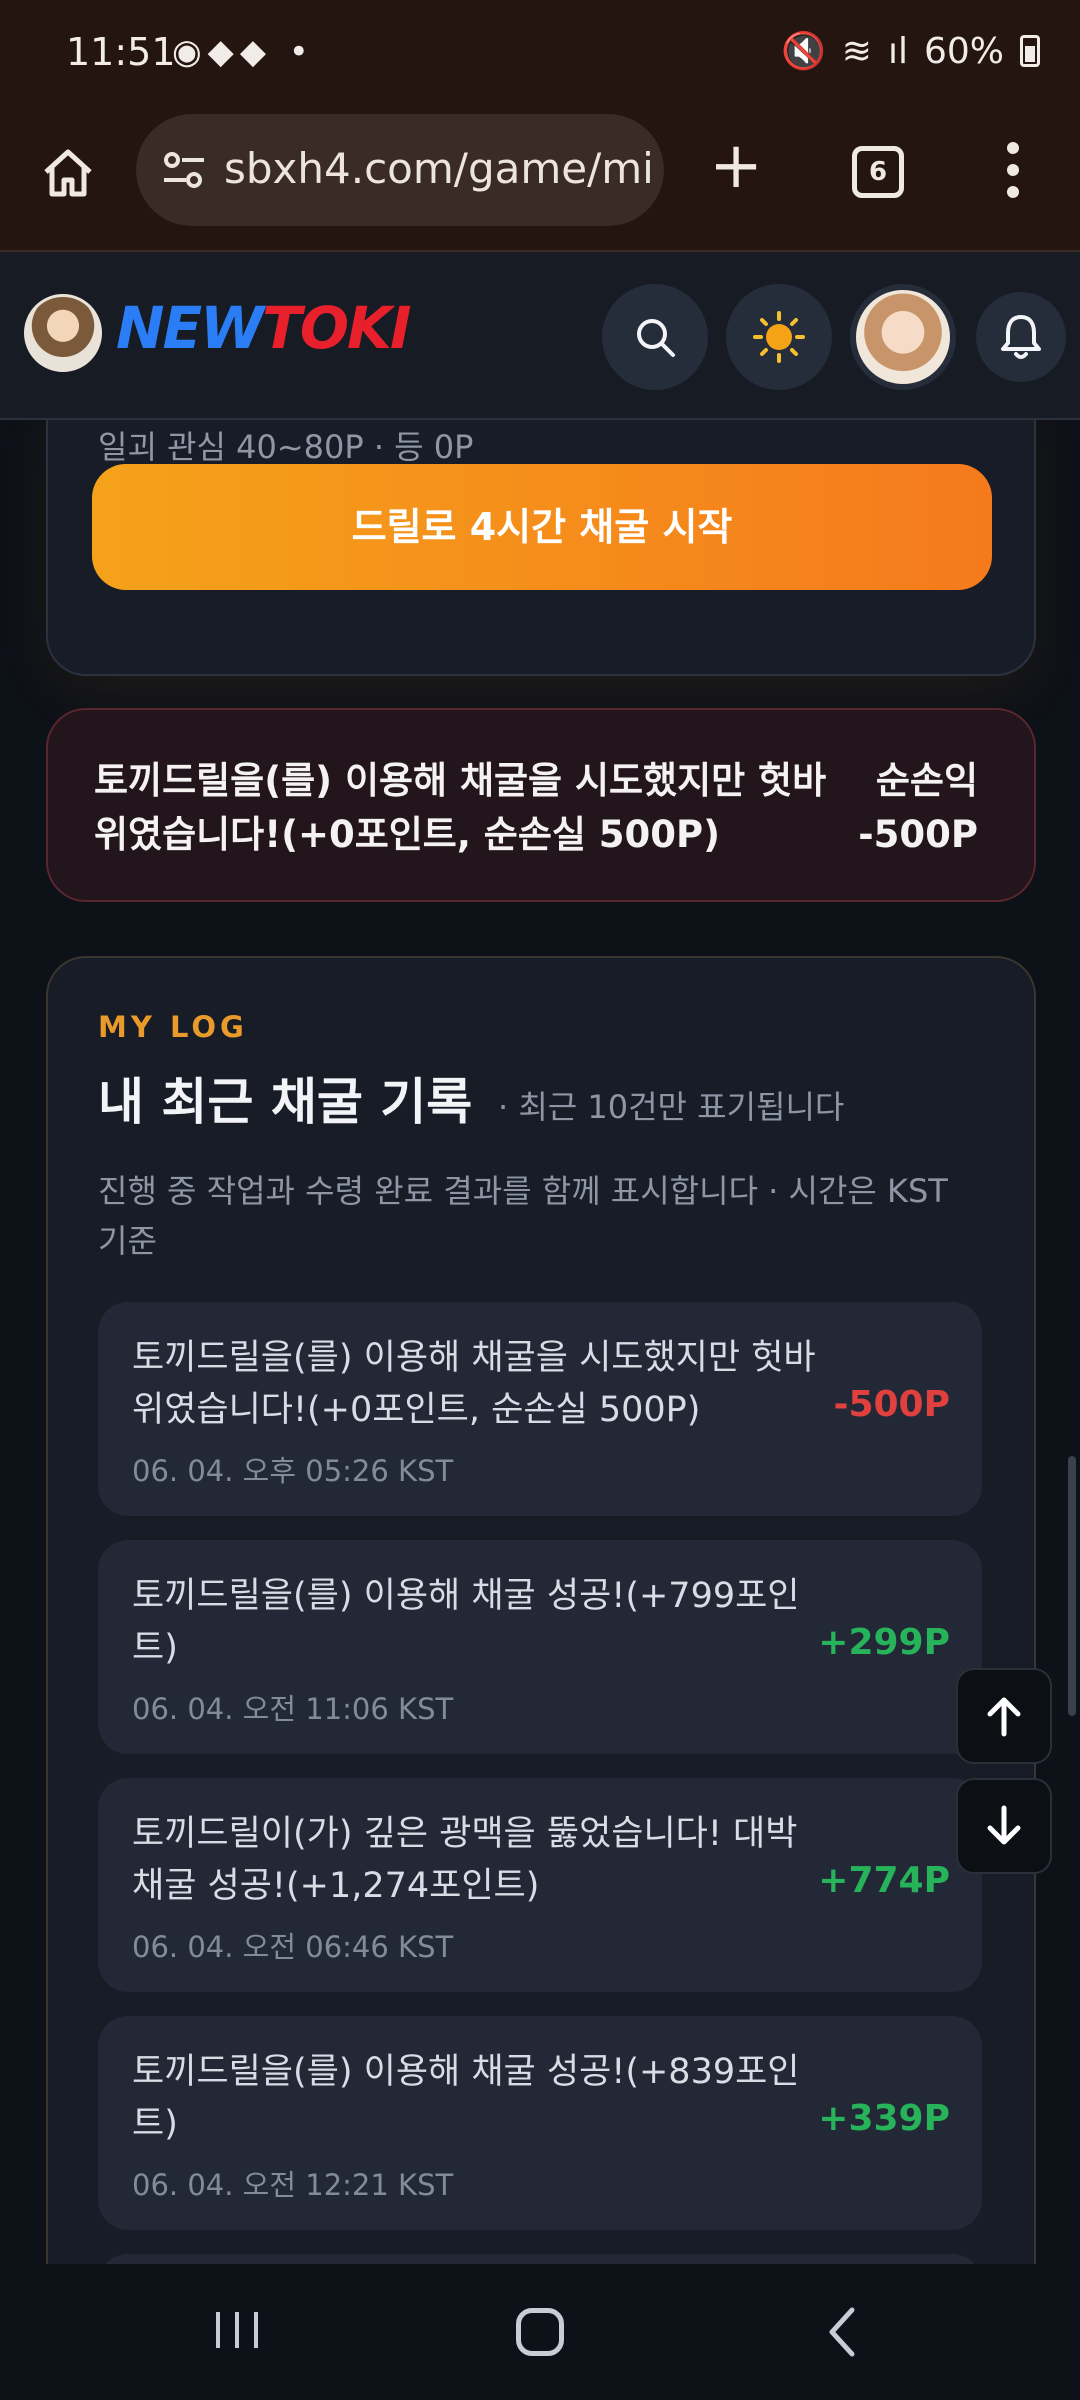 This screenshot has width=1080, height=2400. What do you see at coordinates (926, 780) in the screenshot?
I see `net-label: 순손익` at bounding box center [926, 780].